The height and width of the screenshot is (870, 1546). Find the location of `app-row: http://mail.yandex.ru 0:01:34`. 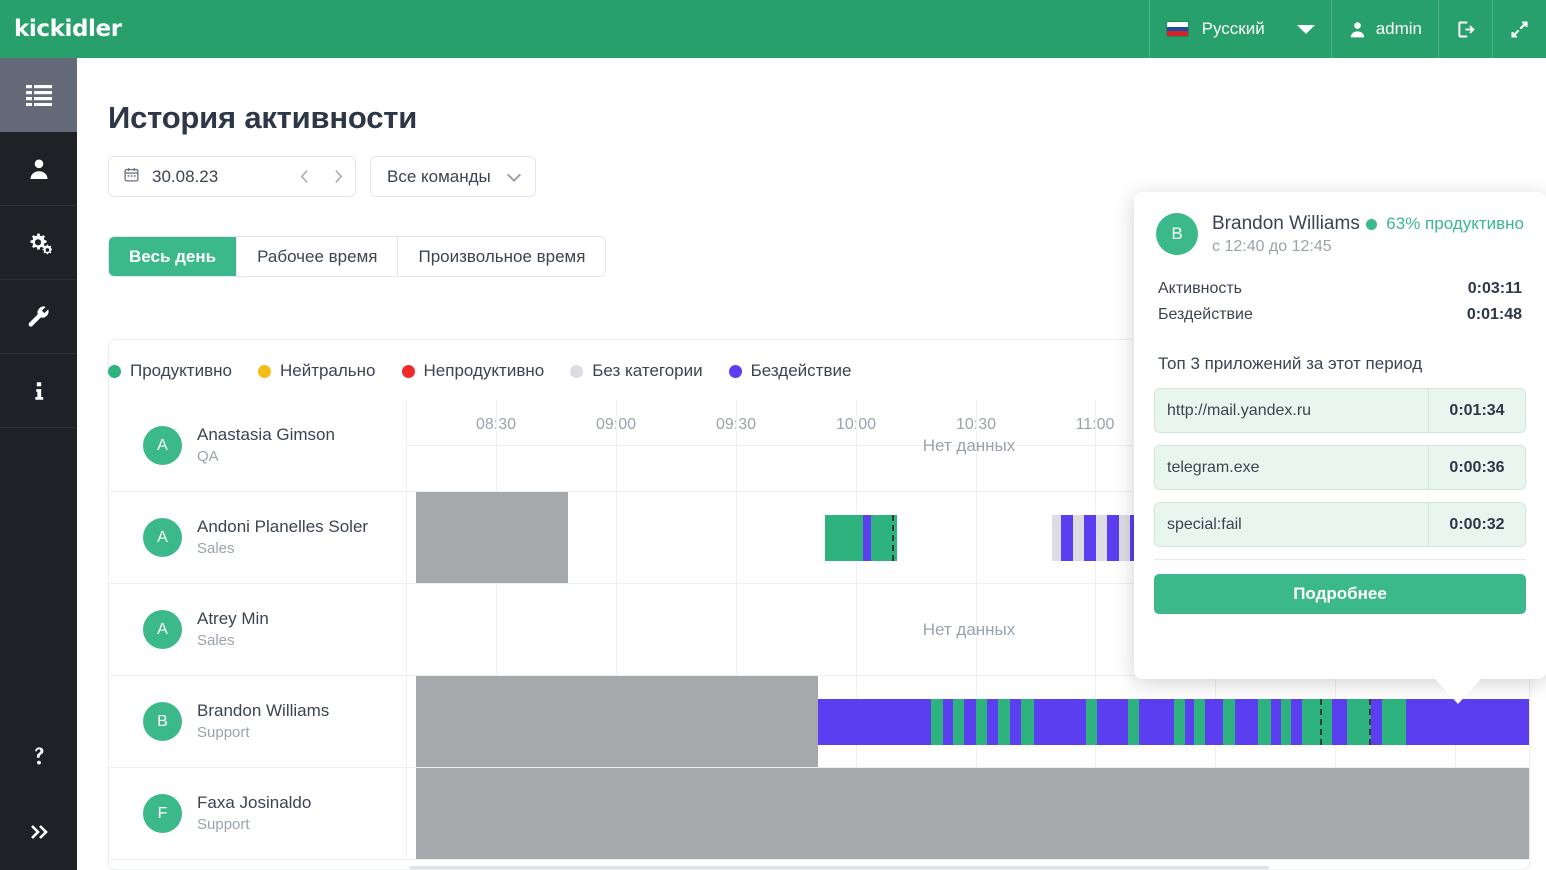

app-row: http://mail.yandex.ru 0:01:34 is located at coordinates (1340, 410).